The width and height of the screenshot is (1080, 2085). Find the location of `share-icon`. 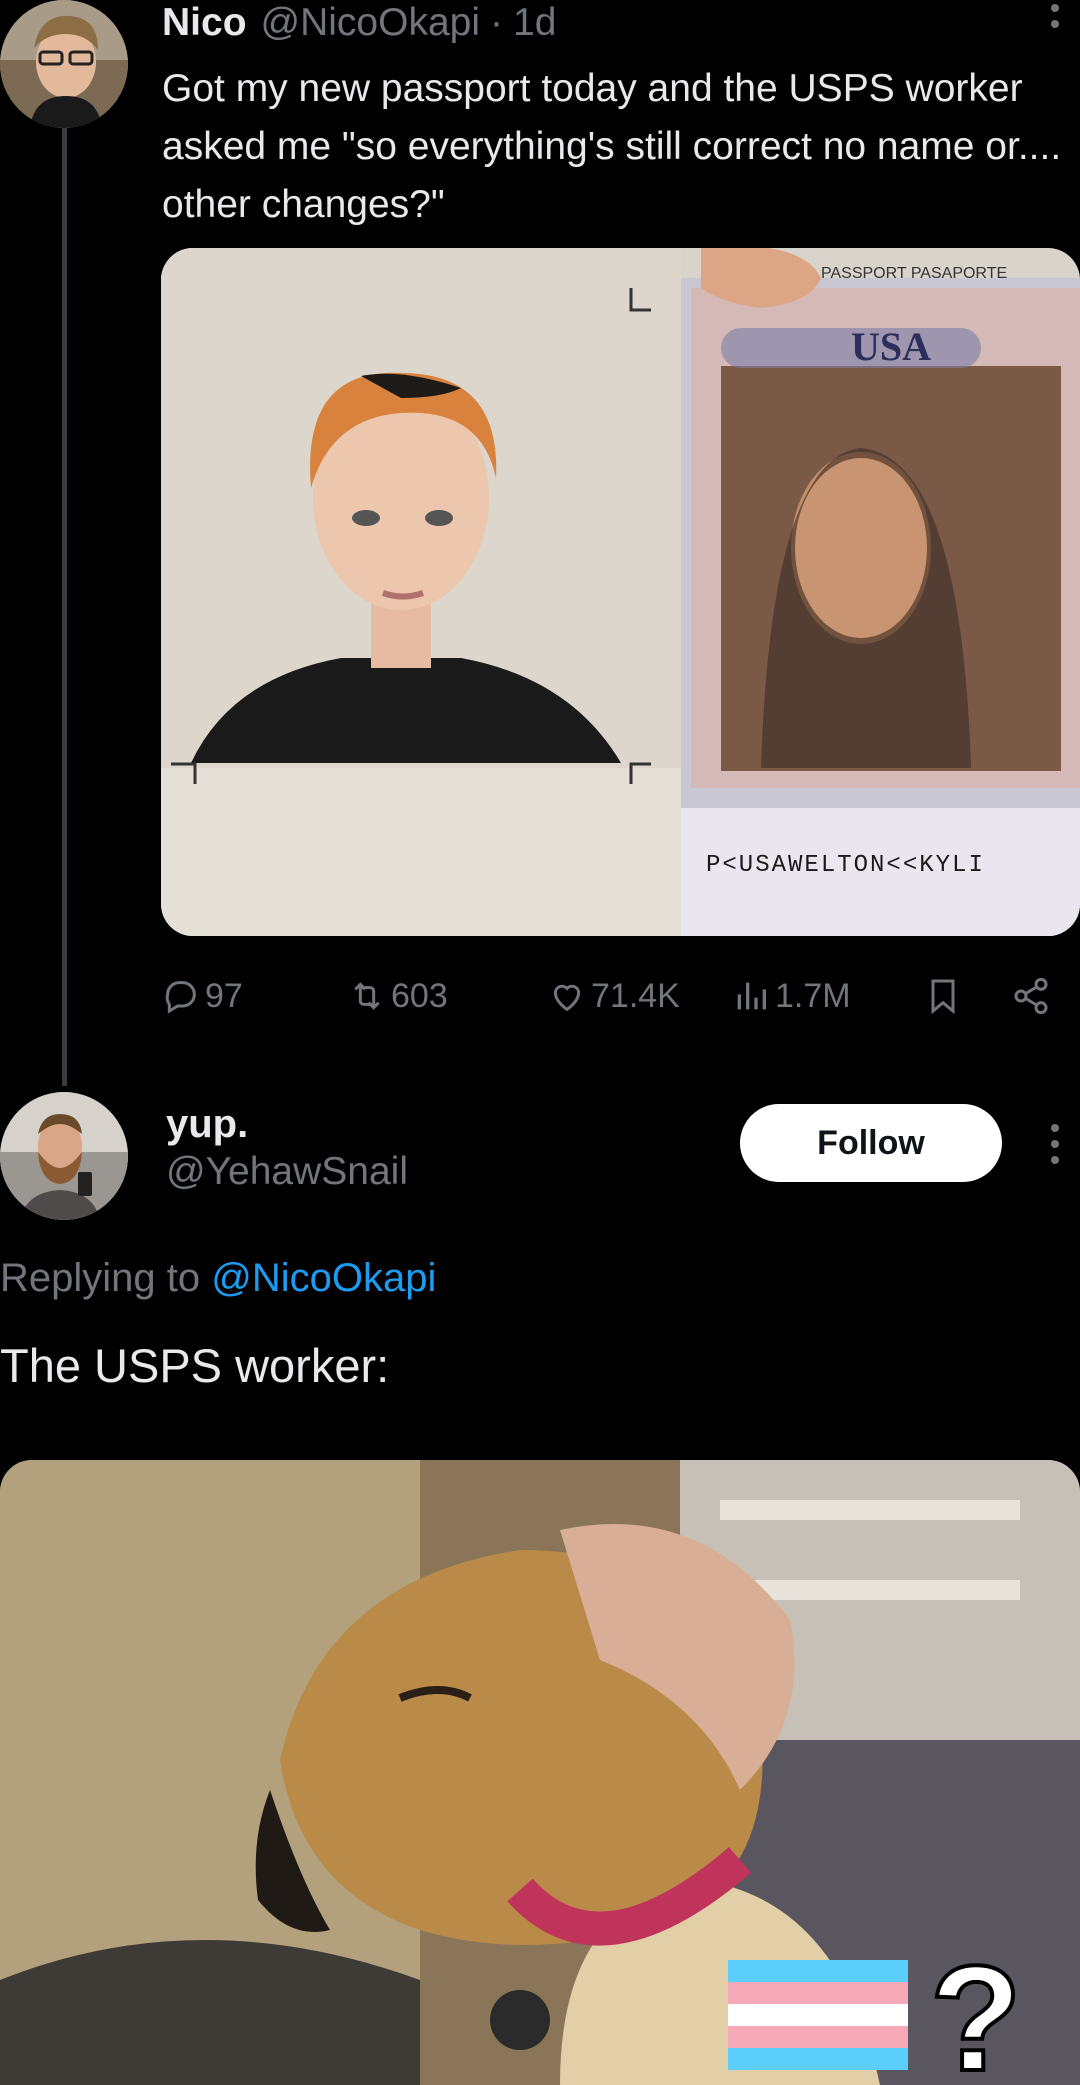

share-icon is located at coordinates (1031, 996).